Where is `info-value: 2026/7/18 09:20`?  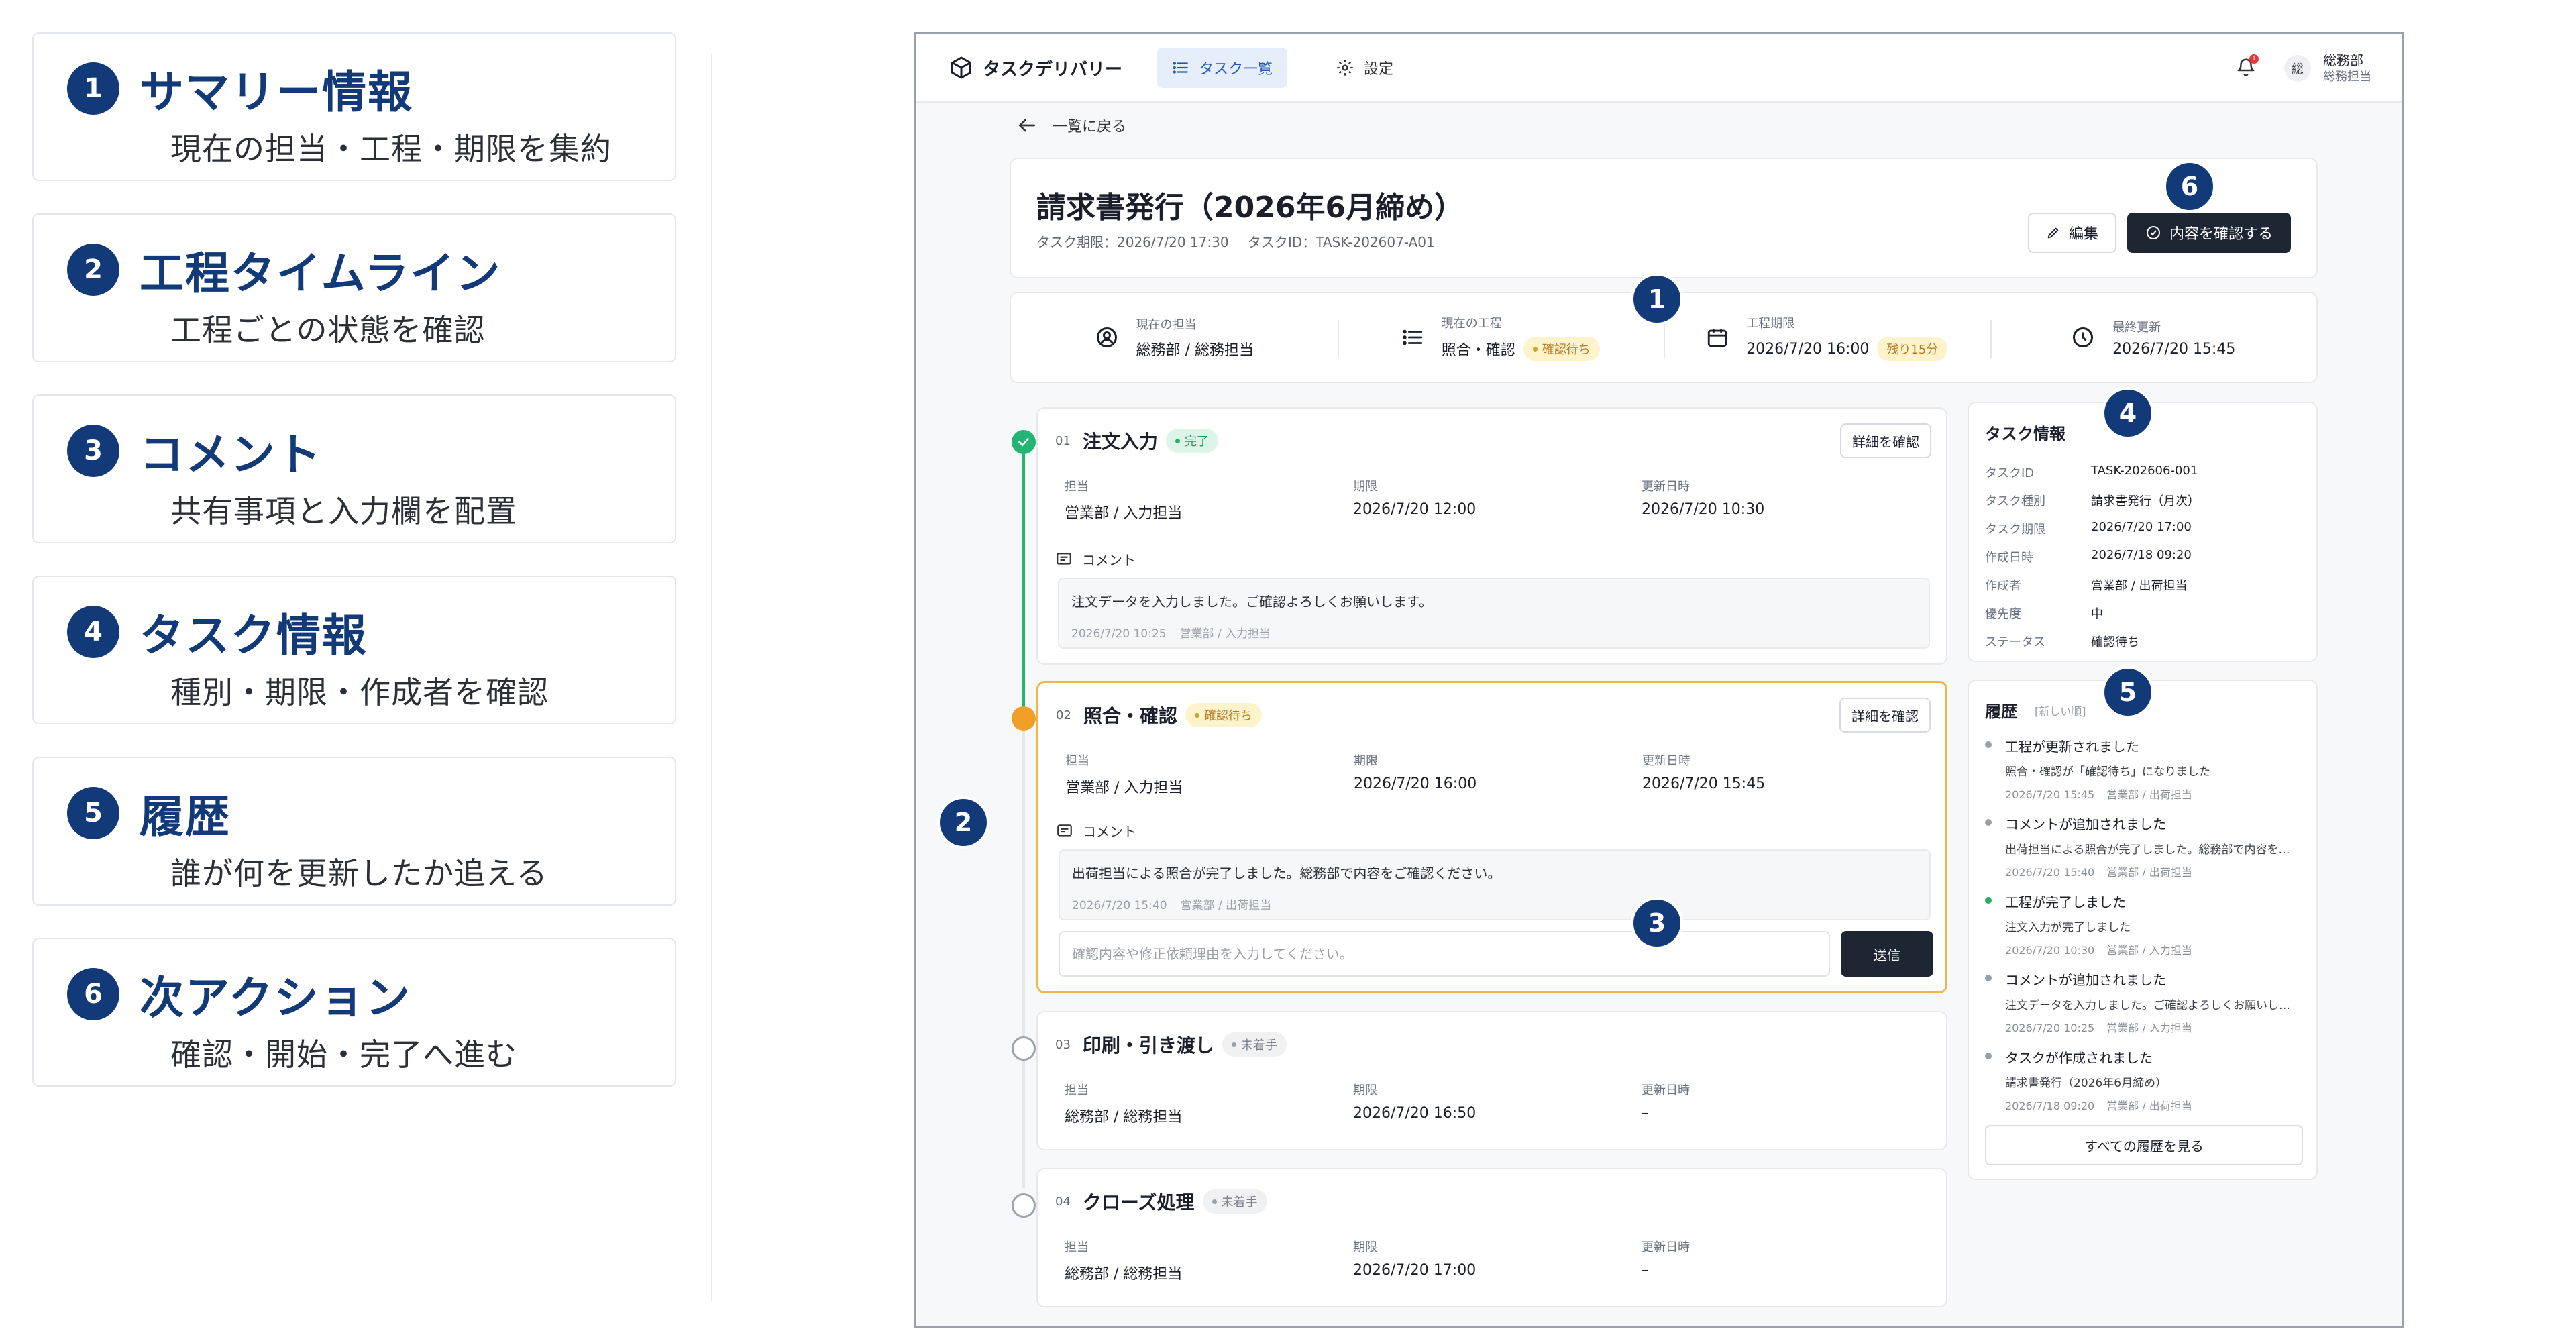
info-value: 2026/7/18 09:20 is located at coordinates (2141, 555).